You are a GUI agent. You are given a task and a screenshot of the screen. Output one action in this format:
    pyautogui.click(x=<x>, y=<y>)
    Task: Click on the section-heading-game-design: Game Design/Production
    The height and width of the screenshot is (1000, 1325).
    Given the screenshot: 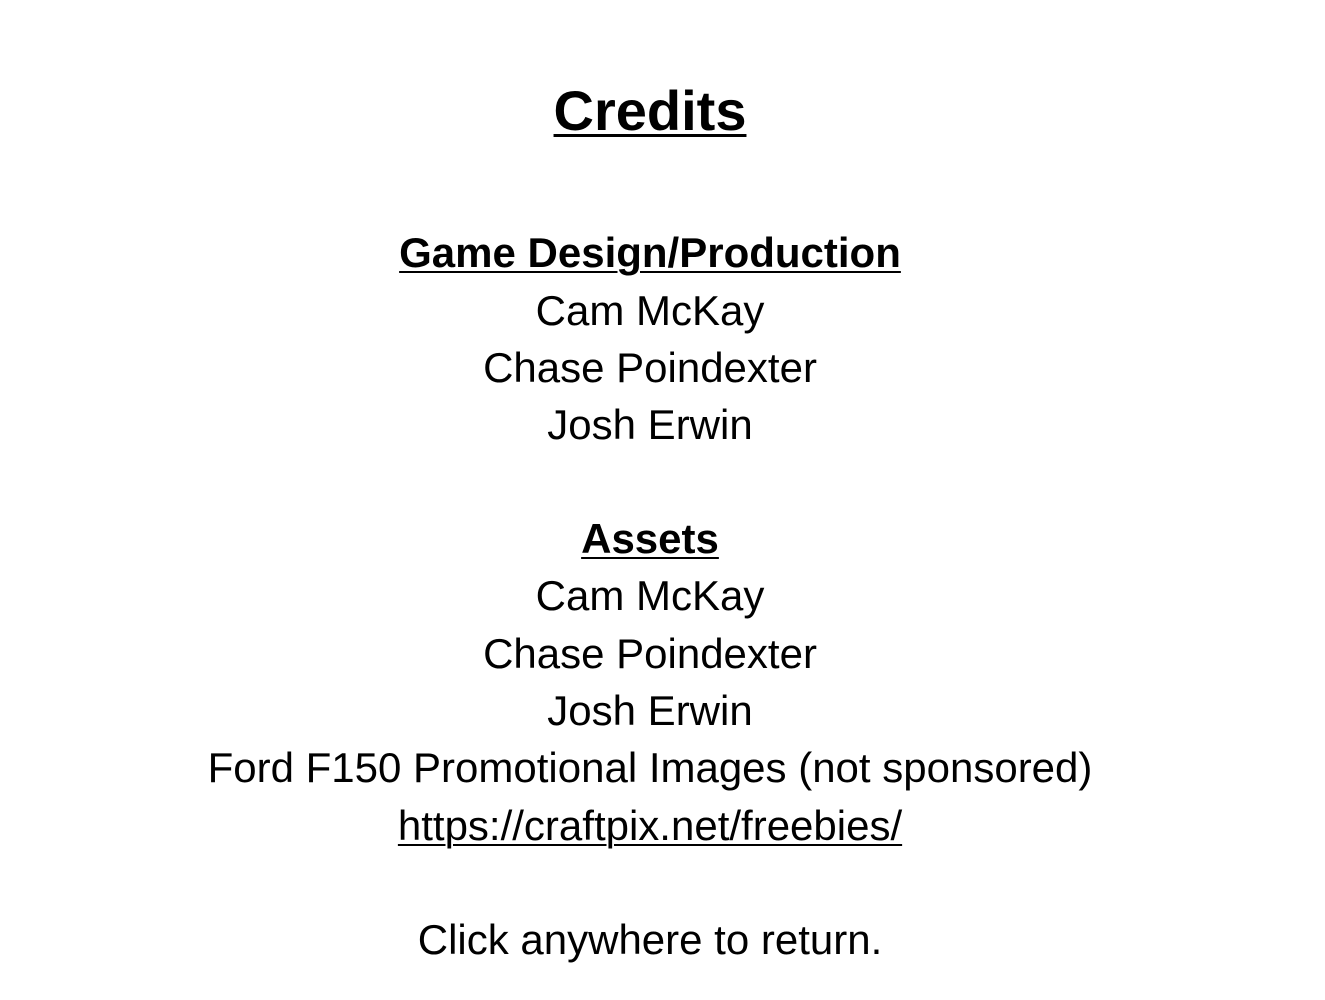 What is the action you would take?
    pyautogui.click(x=650, y=252)
    